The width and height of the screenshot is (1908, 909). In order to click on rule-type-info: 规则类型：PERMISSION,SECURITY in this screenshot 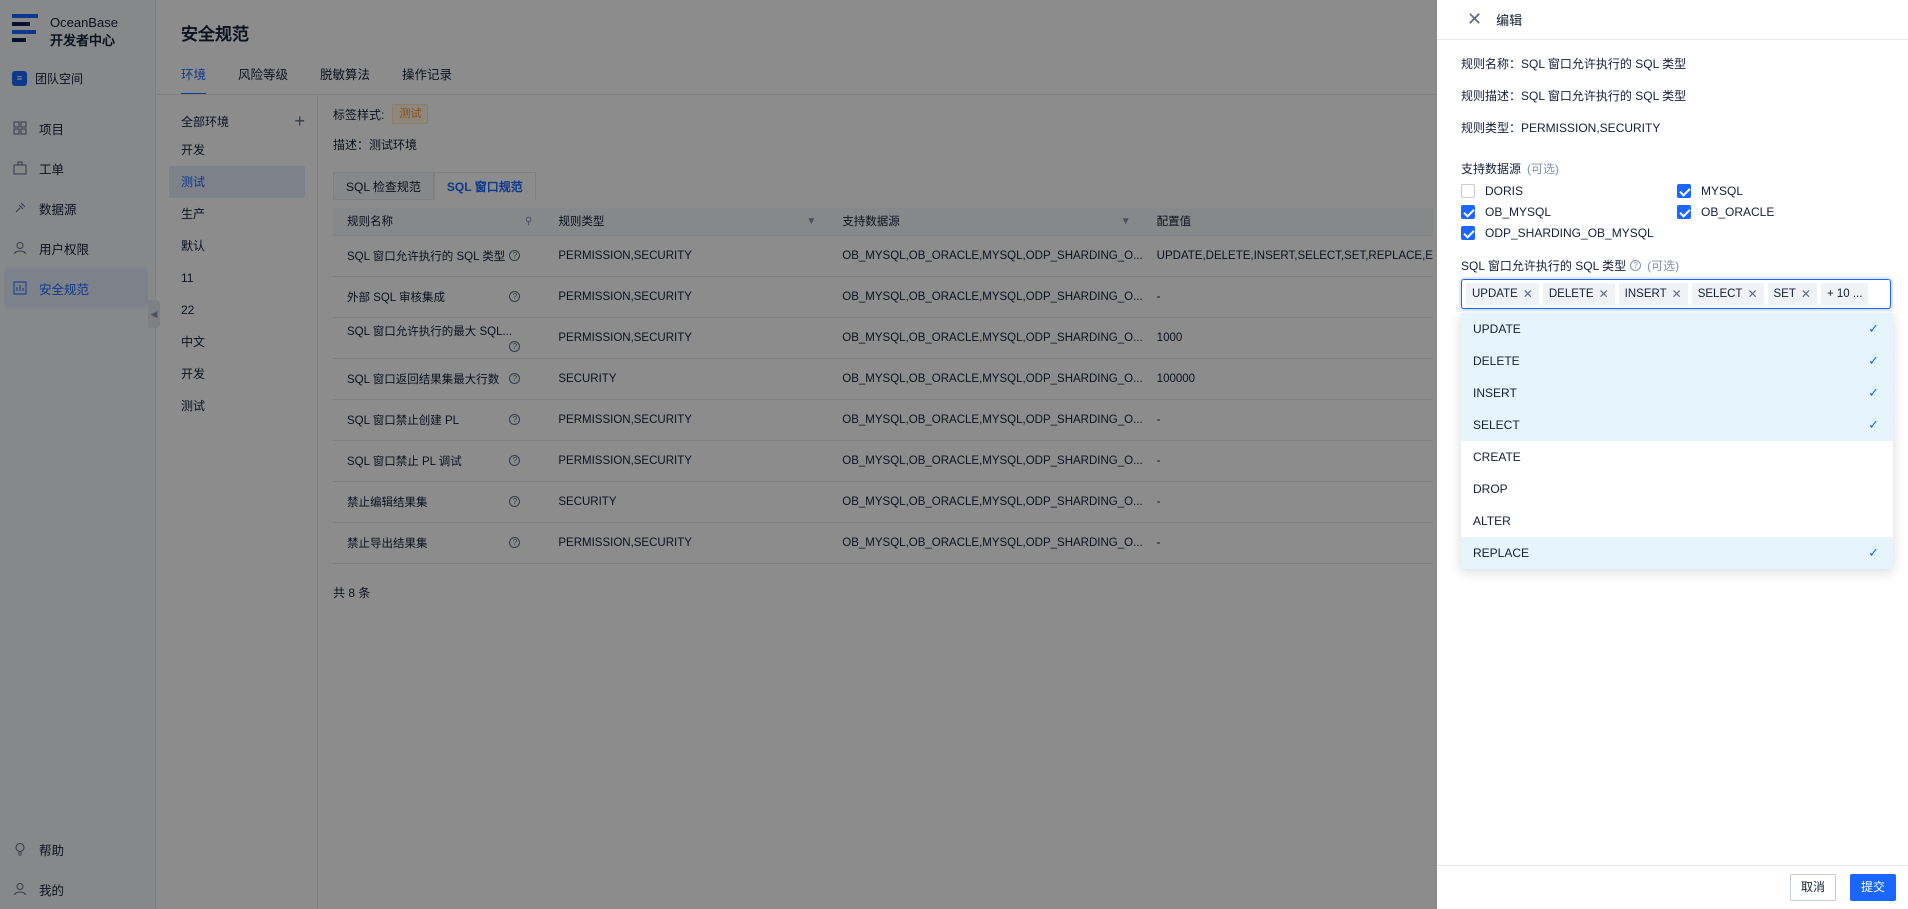, I will do `click(1561, 128)`.